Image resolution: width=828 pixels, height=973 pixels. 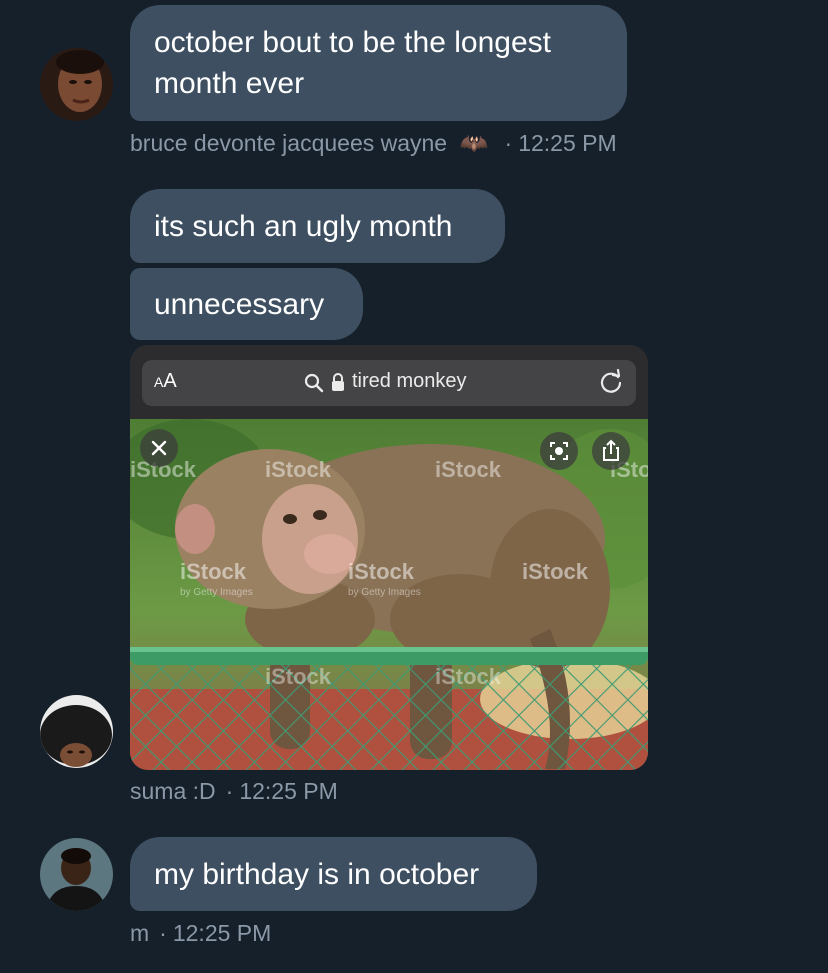 I want to click on avatar-m, so click(x=76, y=874).